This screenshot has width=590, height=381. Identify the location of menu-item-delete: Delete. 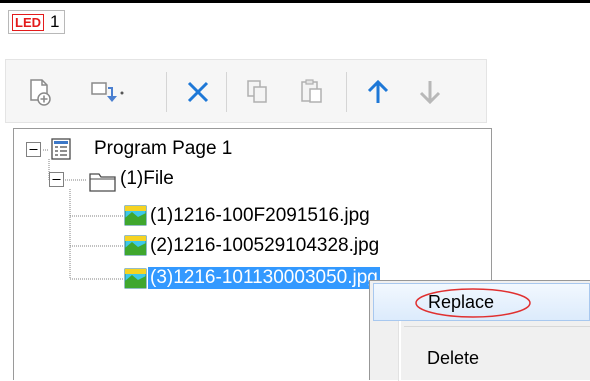
(481, 358).